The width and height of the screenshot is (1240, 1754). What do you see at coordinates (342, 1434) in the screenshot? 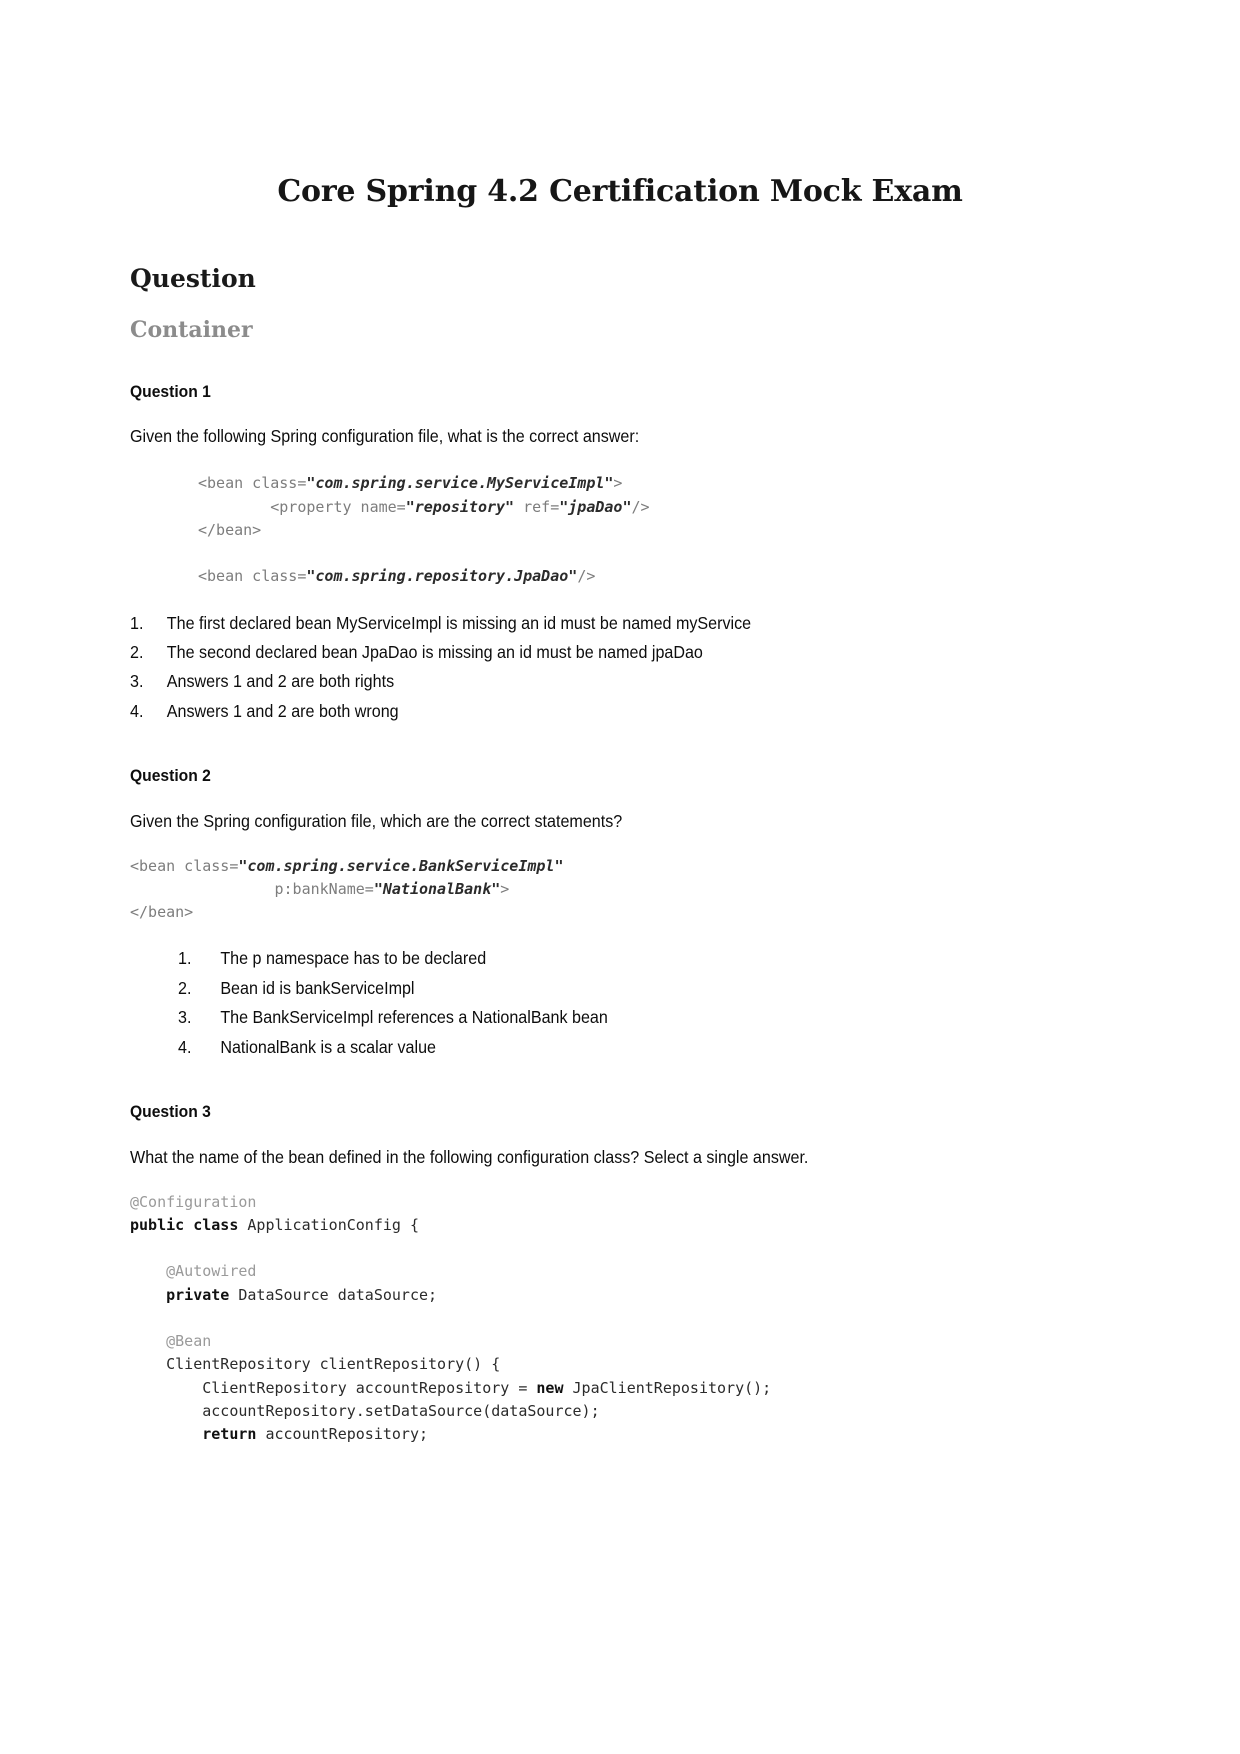
I see `statement-return-value: accountRepository;` at bounding box center [342, 1434].